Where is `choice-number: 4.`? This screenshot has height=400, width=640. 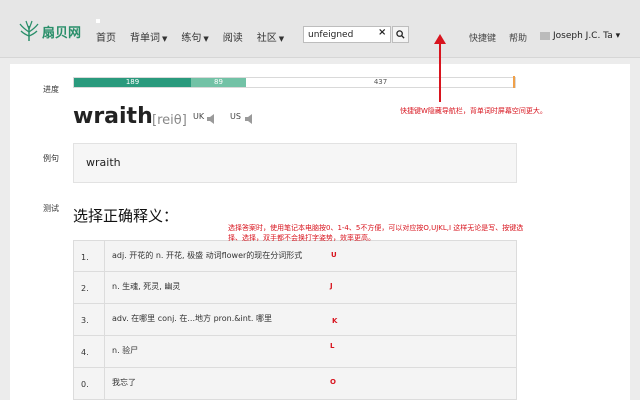
choice-number: 4. is located at coordinates (85, 352).